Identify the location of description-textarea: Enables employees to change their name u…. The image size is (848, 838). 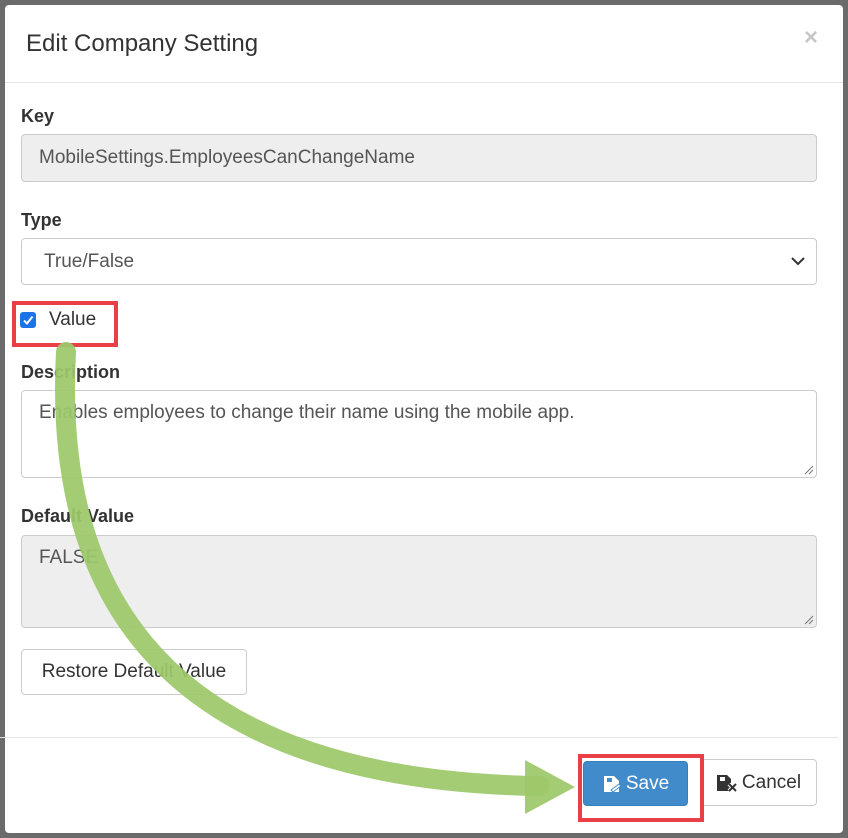
(419, 434).